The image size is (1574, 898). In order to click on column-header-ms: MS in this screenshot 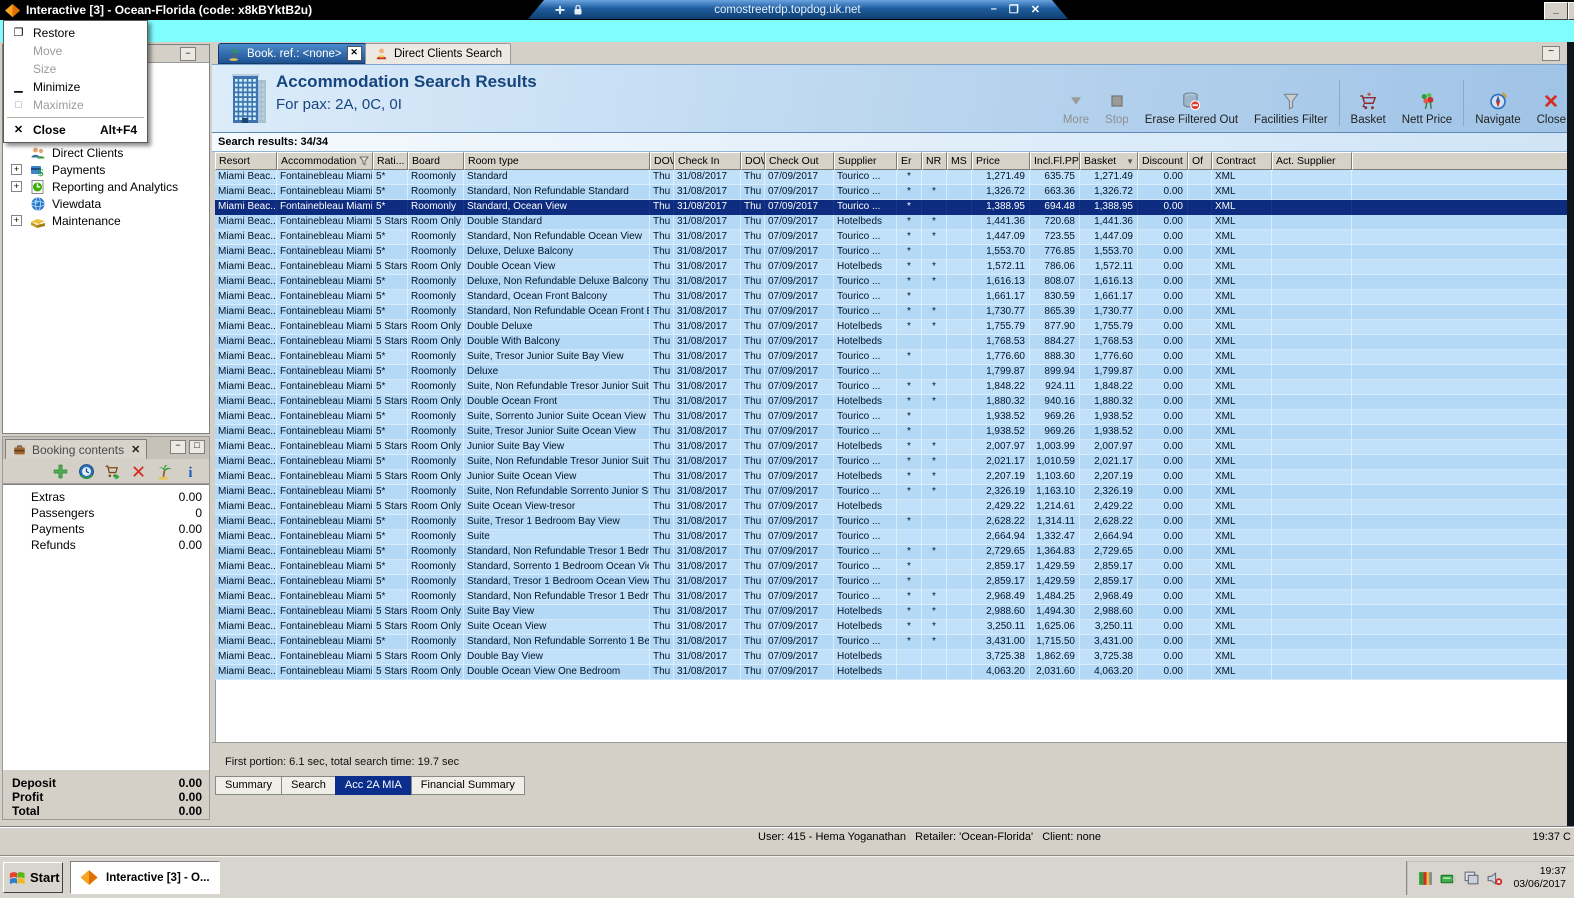, I will do `click(959, 161)`.